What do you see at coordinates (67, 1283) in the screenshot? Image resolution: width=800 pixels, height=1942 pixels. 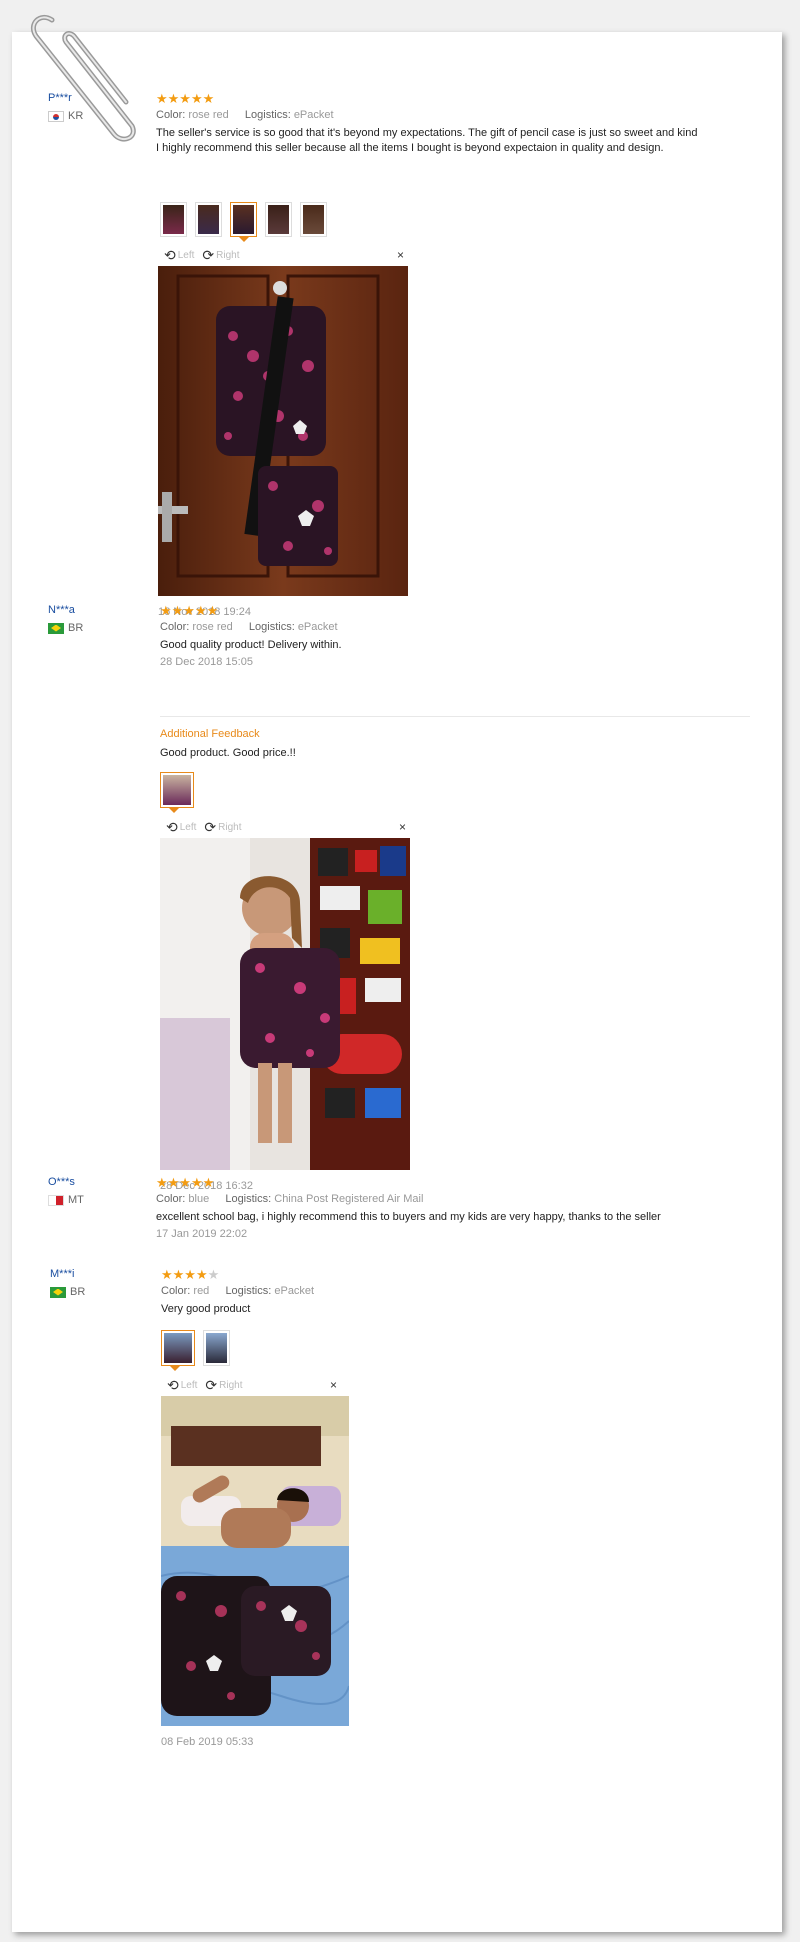 I see `reviewer-info: M***i BR` at bounding box center [67, 1283].